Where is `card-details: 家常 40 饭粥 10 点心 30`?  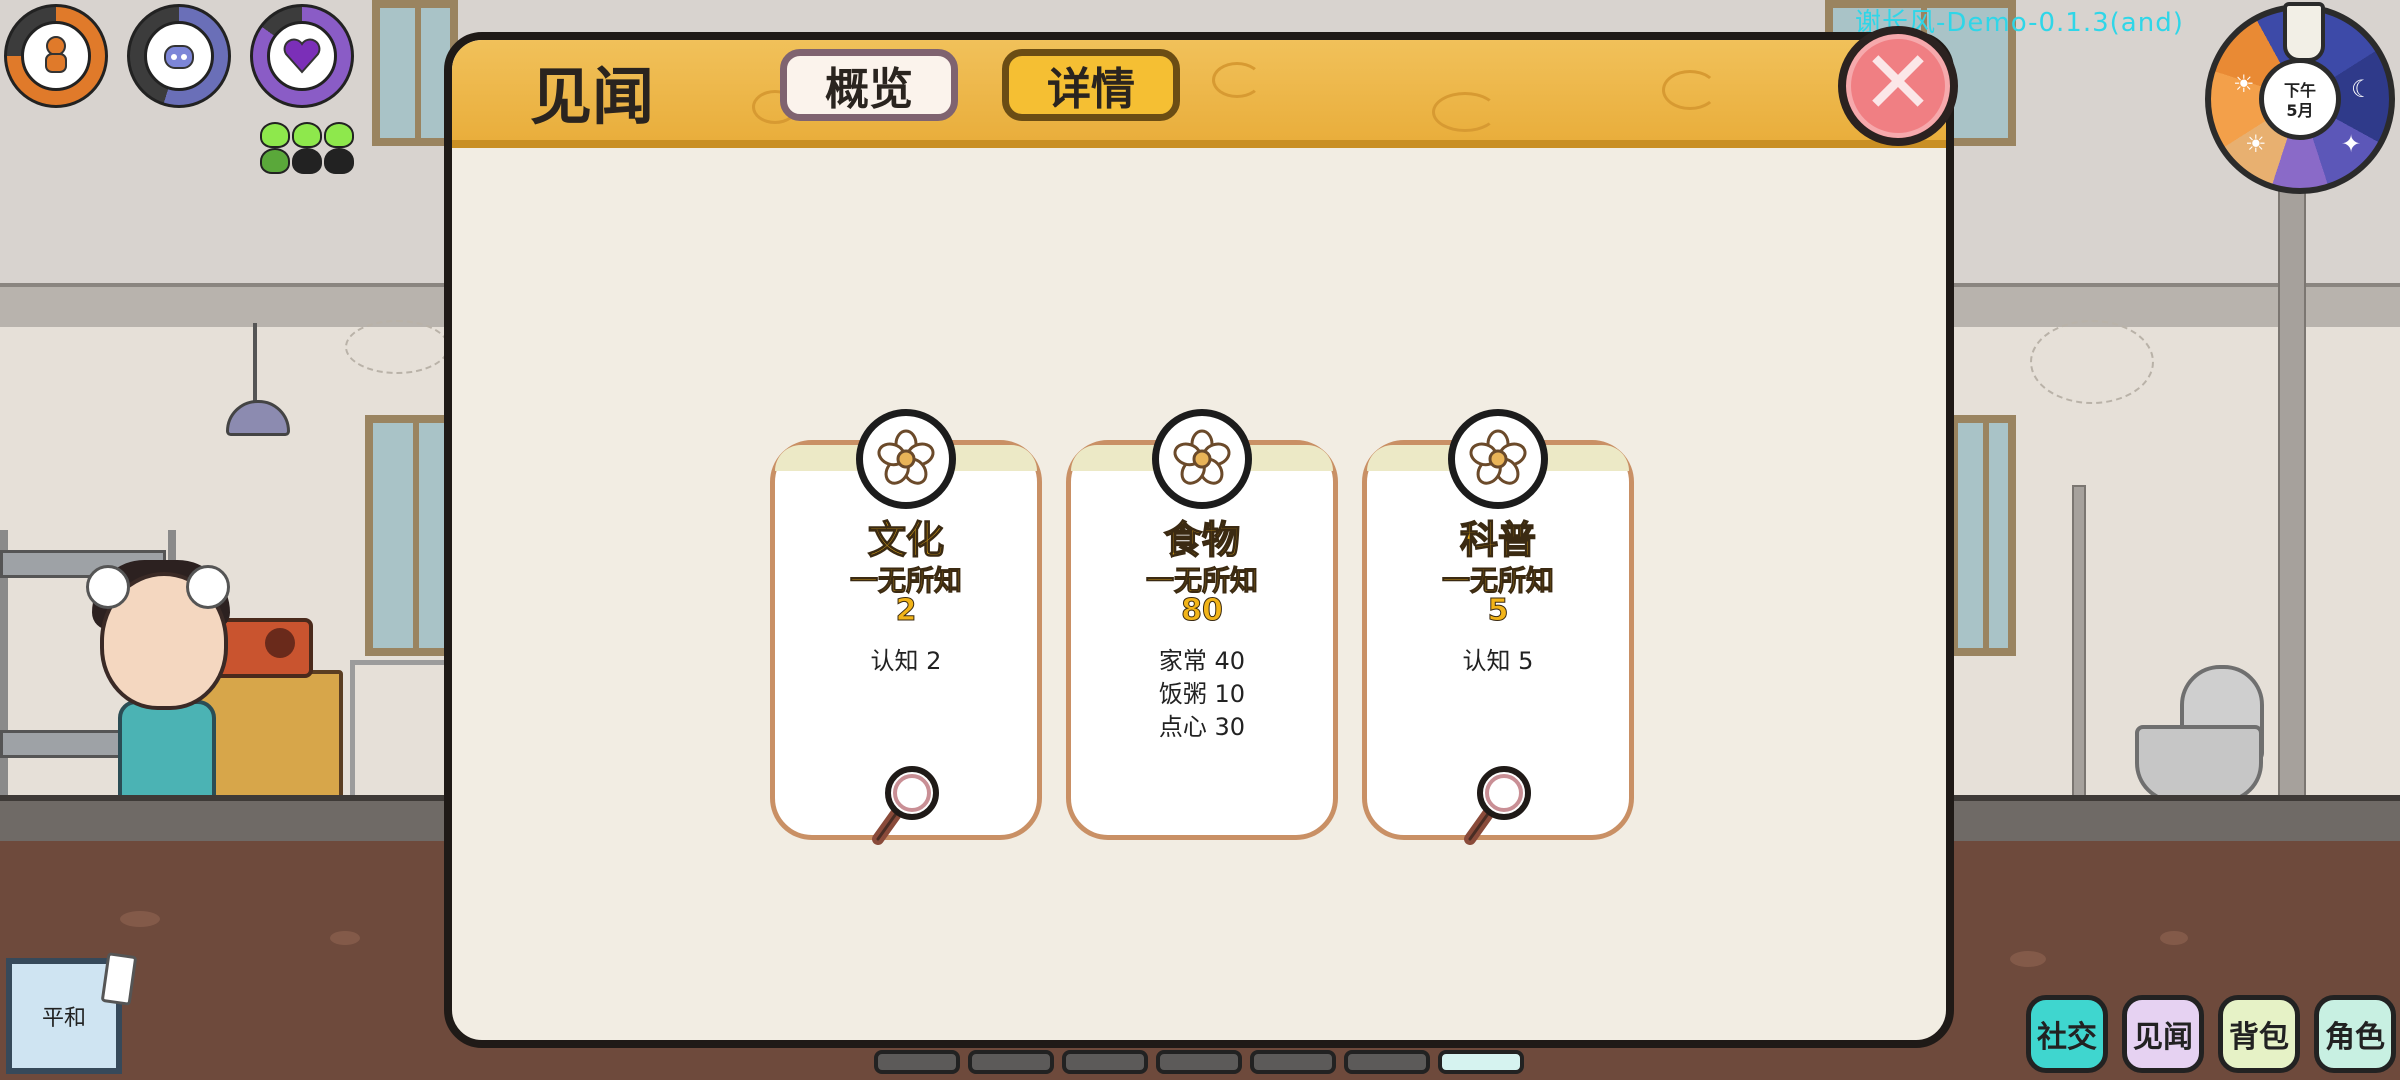 card-details: 家常 40 饭粥 10 点心 30 is located at coordinates (1202, 694).